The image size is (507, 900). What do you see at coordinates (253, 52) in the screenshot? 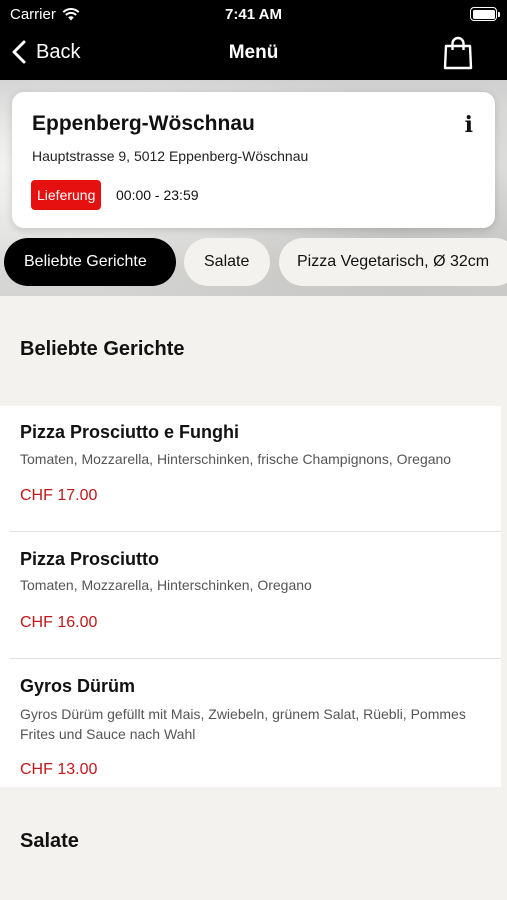
I see `page-title: Menü` at bounding box center [253, 52].